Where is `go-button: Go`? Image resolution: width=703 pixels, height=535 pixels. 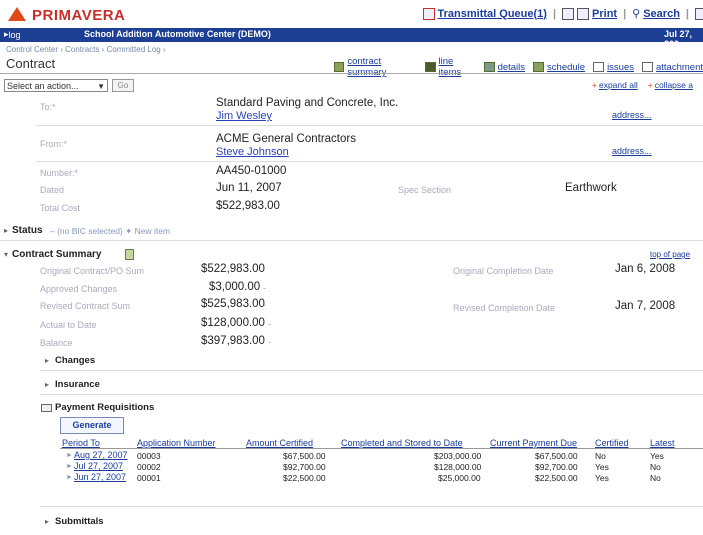
go-button: Go is located at coordinates (123, 85).